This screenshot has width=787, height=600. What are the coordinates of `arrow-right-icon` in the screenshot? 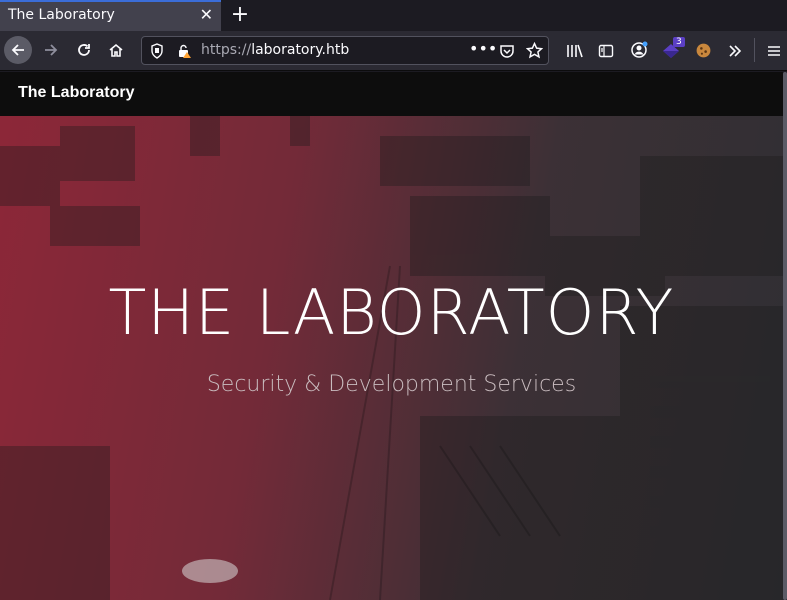 It's located at (51, 50).